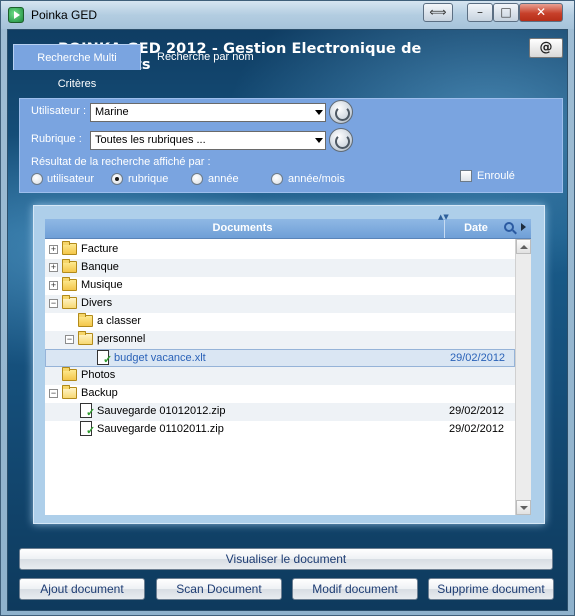 The image size is (575, 616). I want to click on row-name: budget vacance.xlt, so click(160, 358).